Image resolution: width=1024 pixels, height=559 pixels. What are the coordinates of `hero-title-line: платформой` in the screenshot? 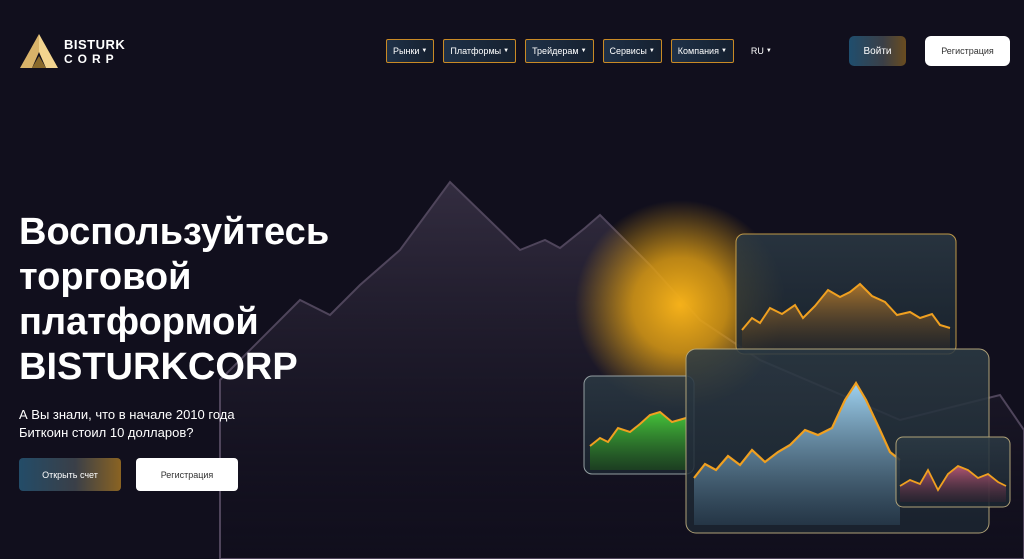 It's located at (139, 322).